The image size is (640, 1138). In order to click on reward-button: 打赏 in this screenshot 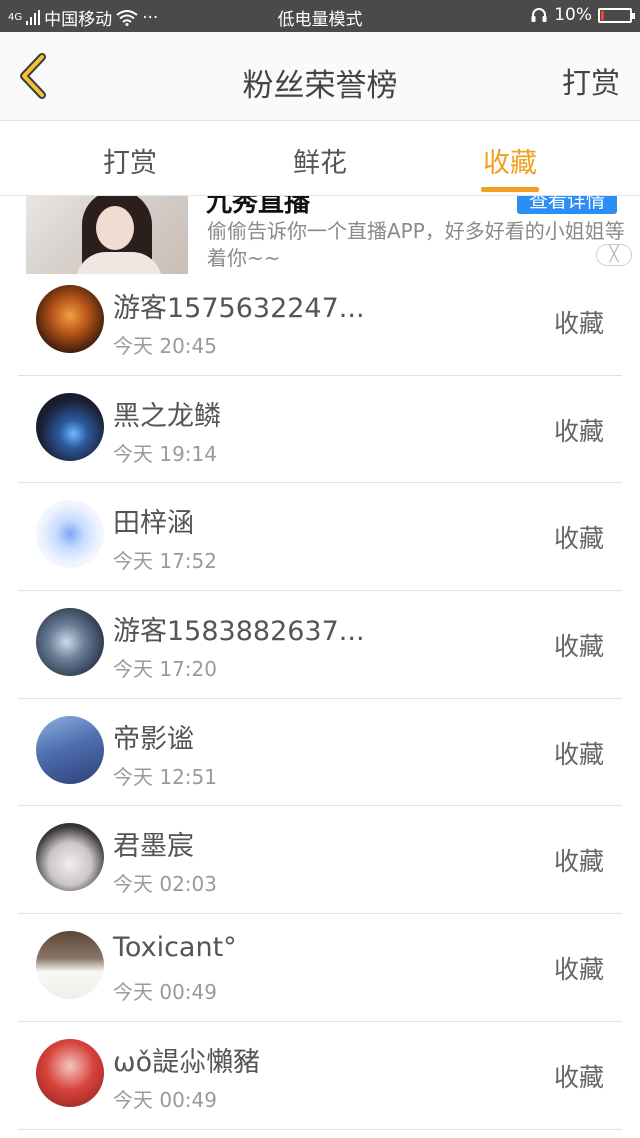, I will do `click(591, 81)`.